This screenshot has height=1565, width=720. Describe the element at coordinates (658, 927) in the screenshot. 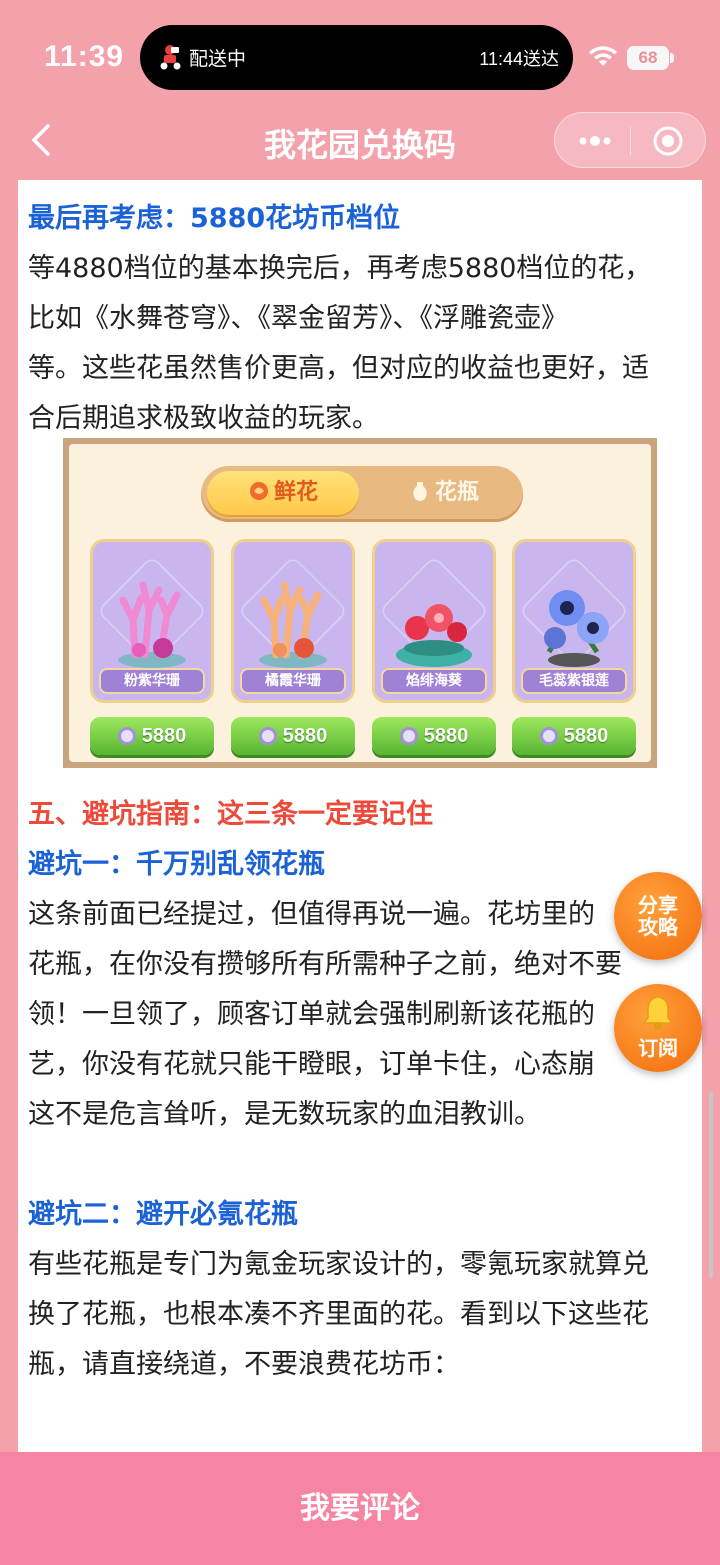

I see `share-label-line2: 攻略` at that location.